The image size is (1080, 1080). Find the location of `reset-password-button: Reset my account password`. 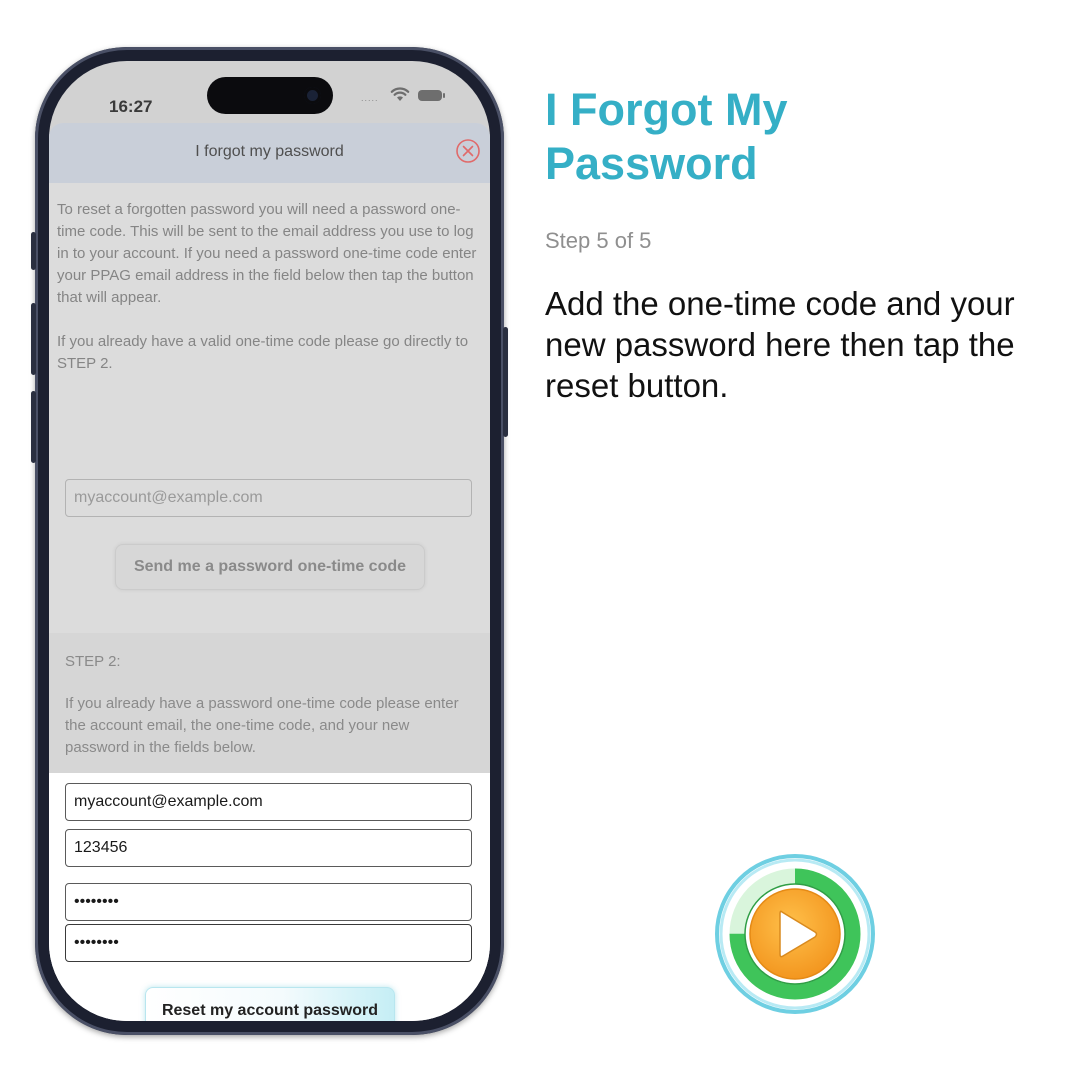

reset-password-button: Reset my account password is located at coordinates (270, 1004).